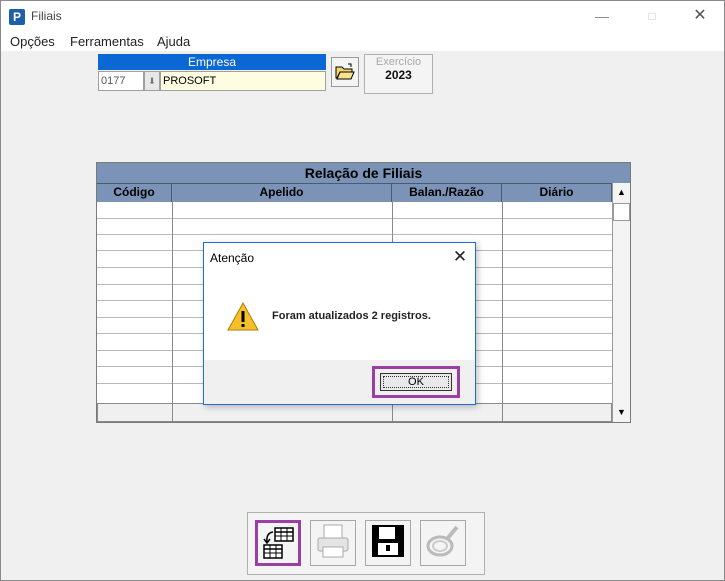 The width and height of the screenshot is (725, 581). I want to click on search-ring-icon, so click(442, 541).